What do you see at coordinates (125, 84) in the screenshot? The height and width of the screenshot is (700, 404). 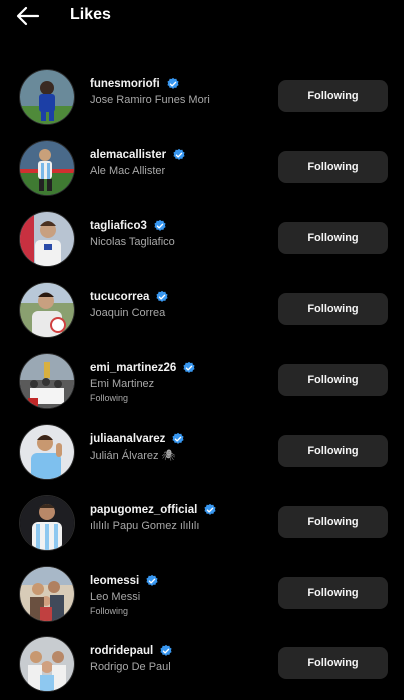 I see `username: funesmoriofi` at bounding box center [125, 84].